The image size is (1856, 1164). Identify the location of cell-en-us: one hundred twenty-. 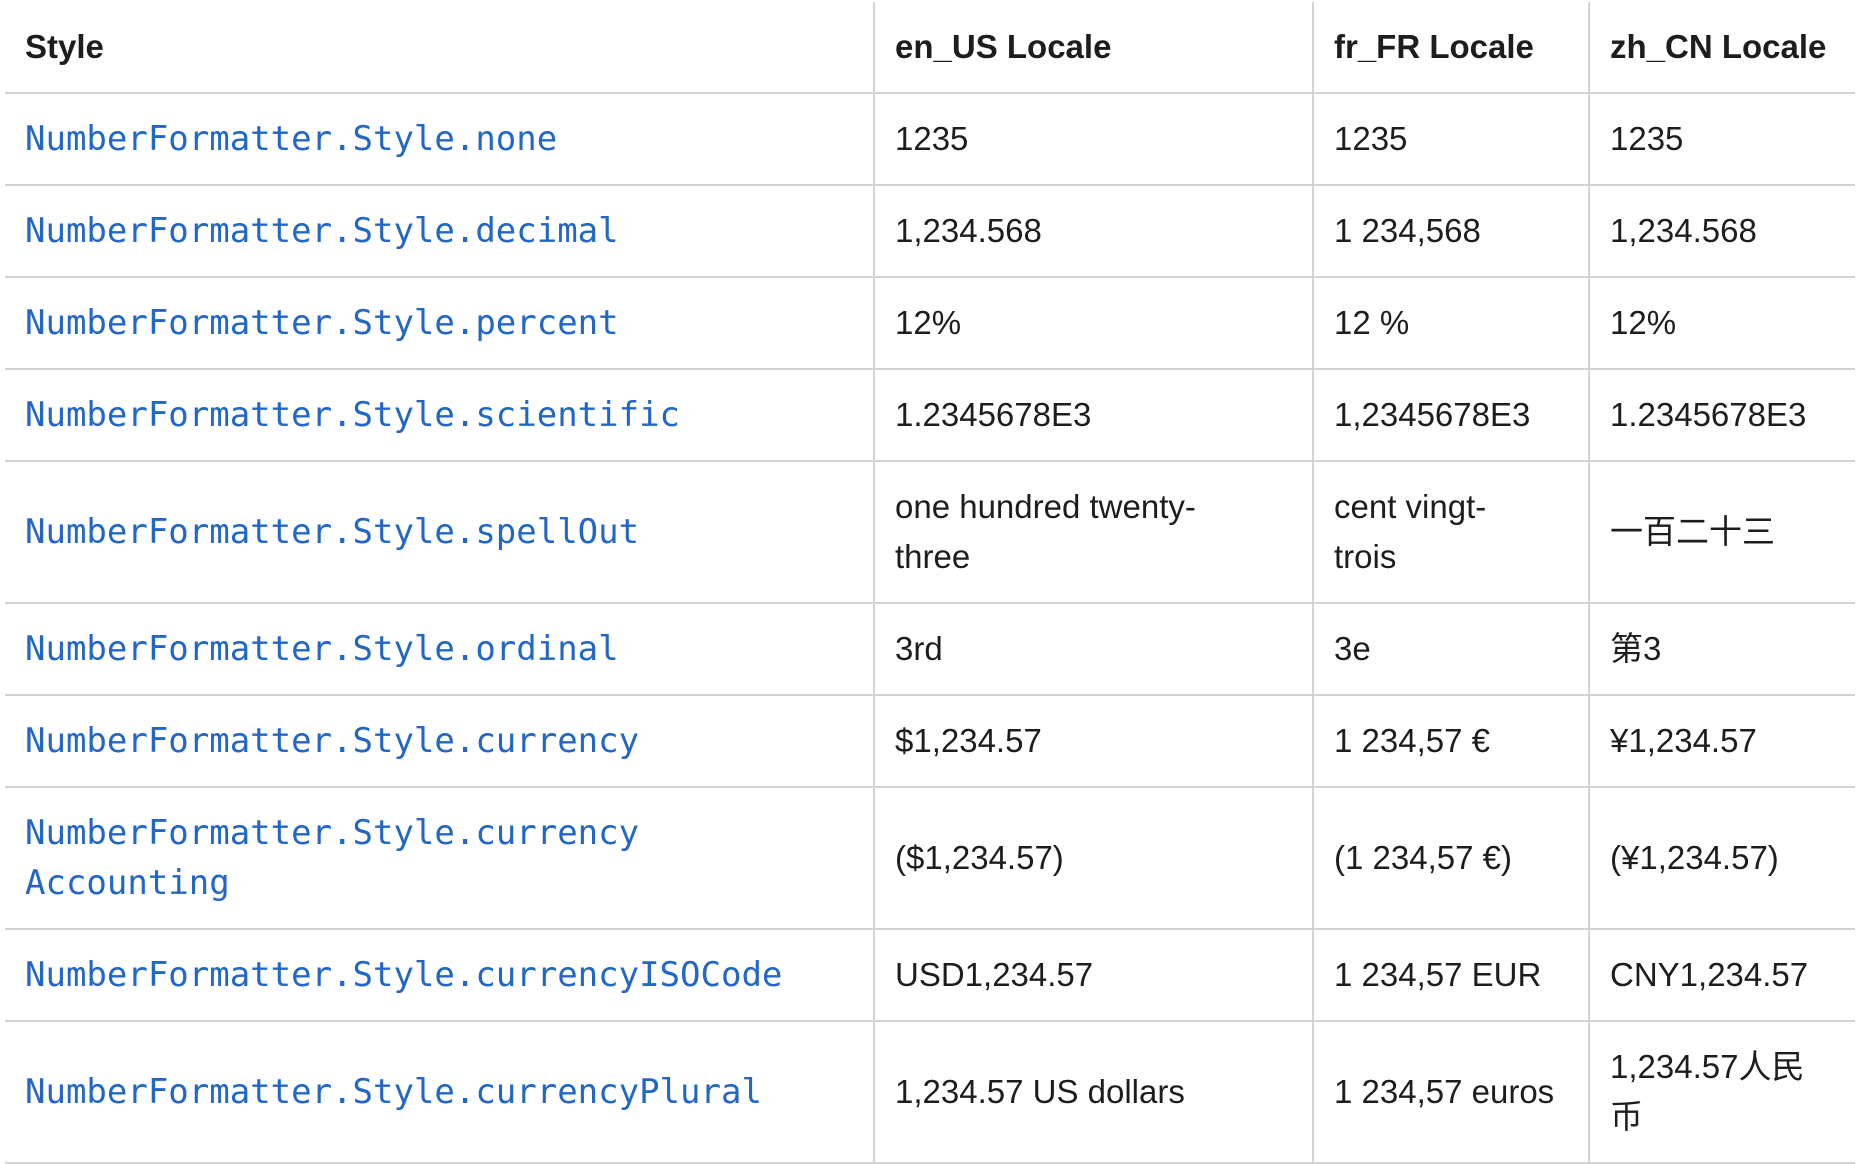
(1045, 506).